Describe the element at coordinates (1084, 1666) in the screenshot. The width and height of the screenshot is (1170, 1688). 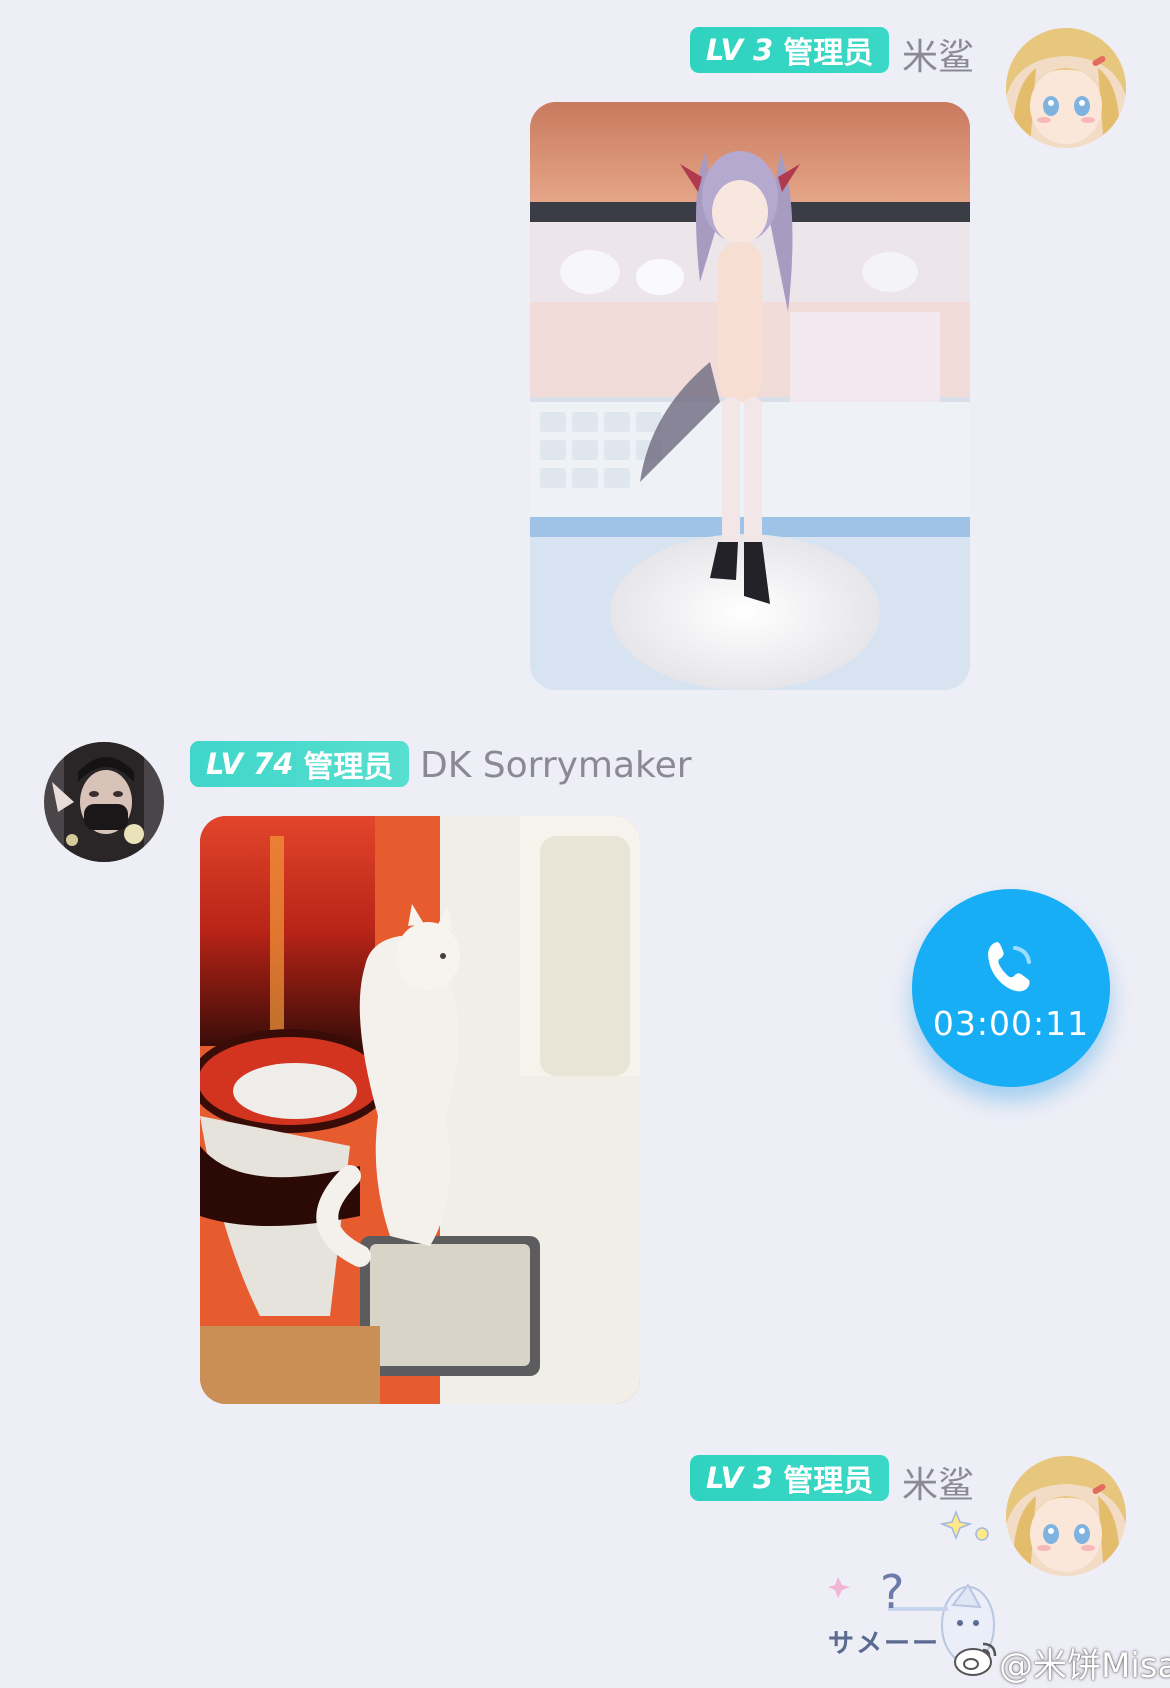
I see `watermark-text: @米饼Misa` at that location.